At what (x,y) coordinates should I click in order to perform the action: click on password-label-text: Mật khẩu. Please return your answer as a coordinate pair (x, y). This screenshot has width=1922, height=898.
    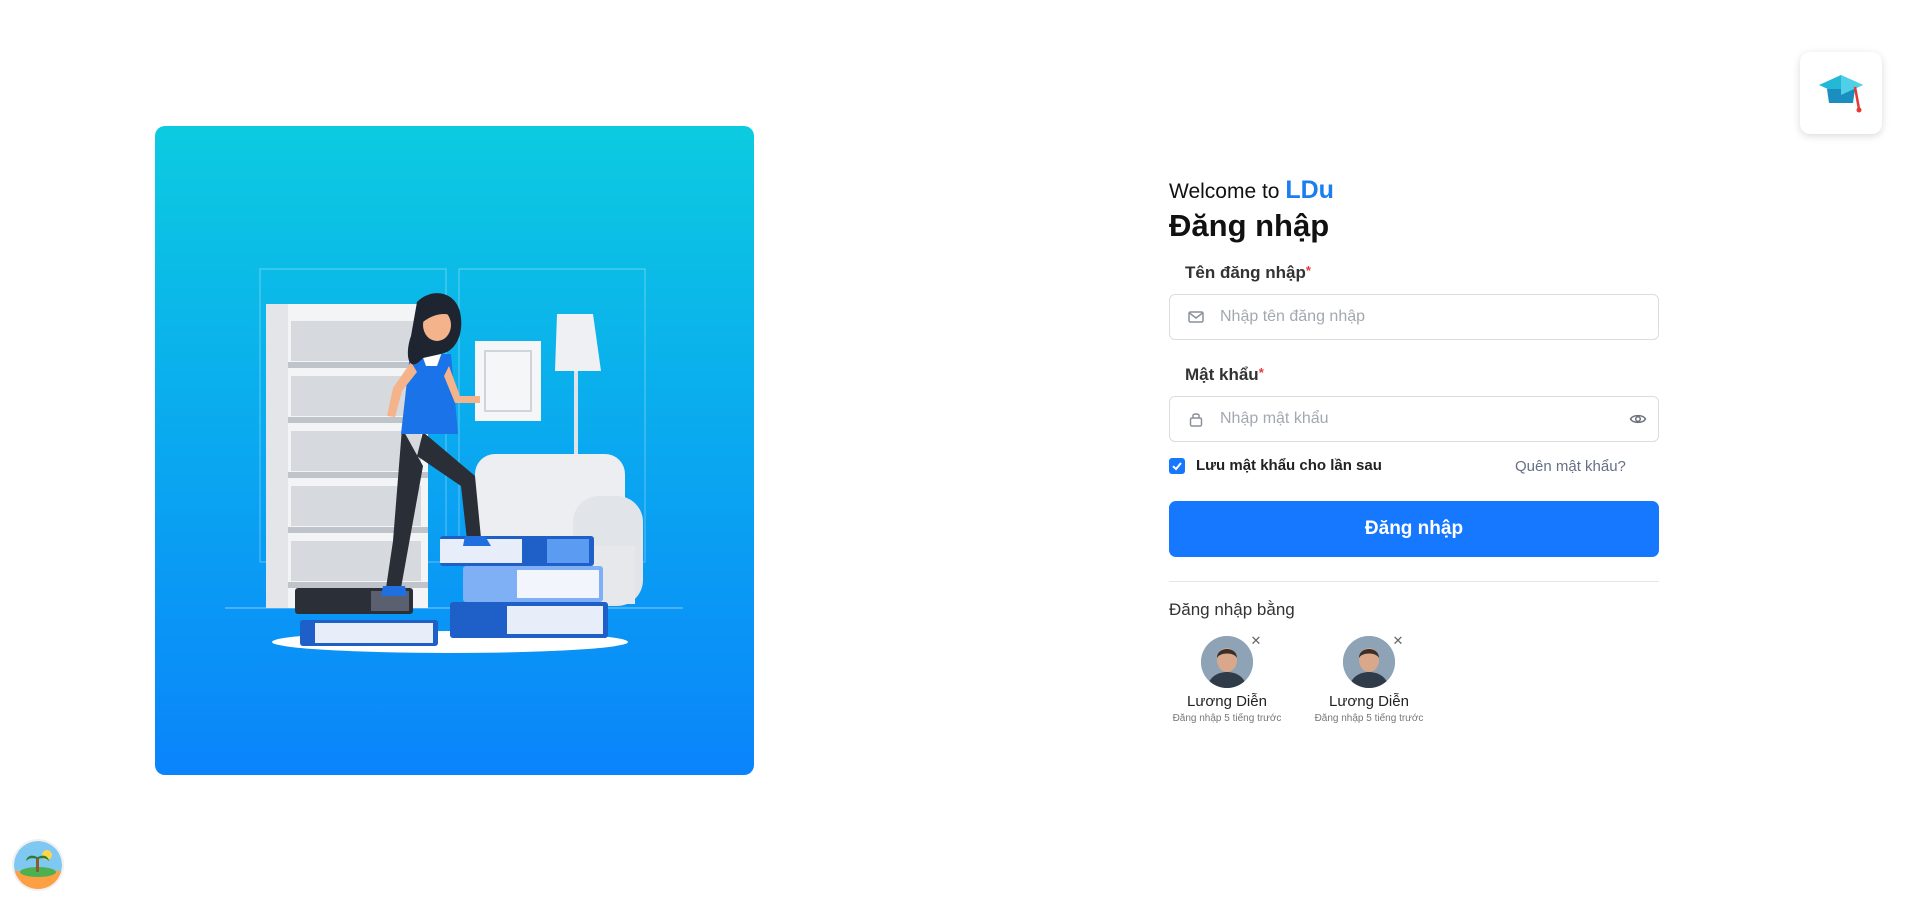
    Looking at the image, I should click on (1222, 374).